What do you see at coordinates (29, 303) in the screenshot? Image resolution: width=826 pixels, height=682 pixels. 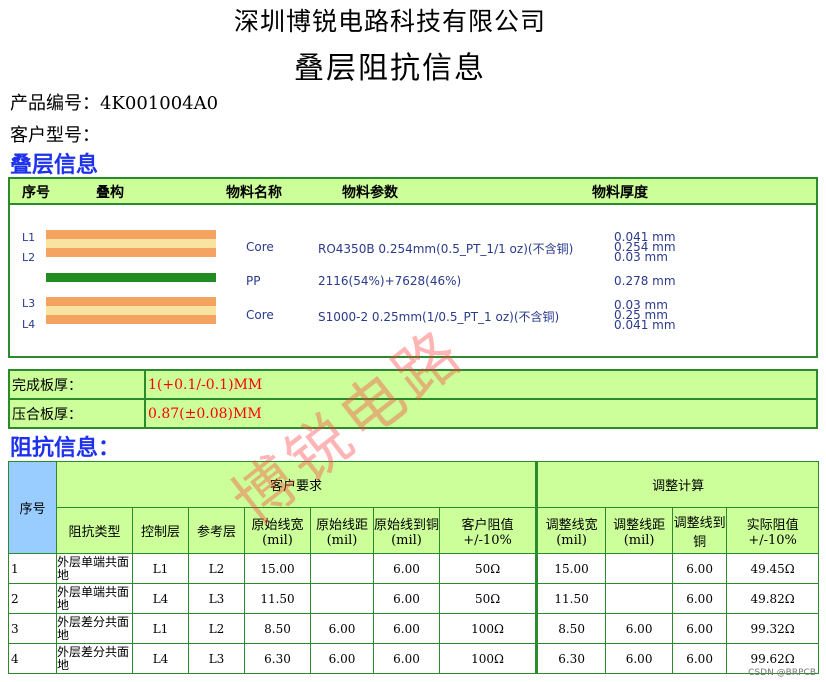 I see `layer-label-l3: L3` at bounding box center [29, 303].